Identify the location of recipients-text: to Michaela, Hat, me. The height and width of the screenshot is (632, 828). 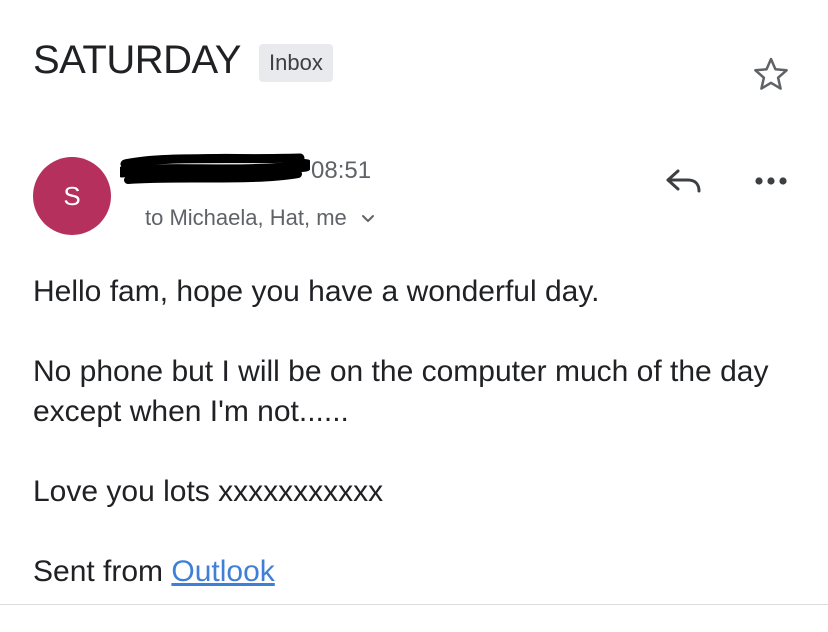
(246, 217).